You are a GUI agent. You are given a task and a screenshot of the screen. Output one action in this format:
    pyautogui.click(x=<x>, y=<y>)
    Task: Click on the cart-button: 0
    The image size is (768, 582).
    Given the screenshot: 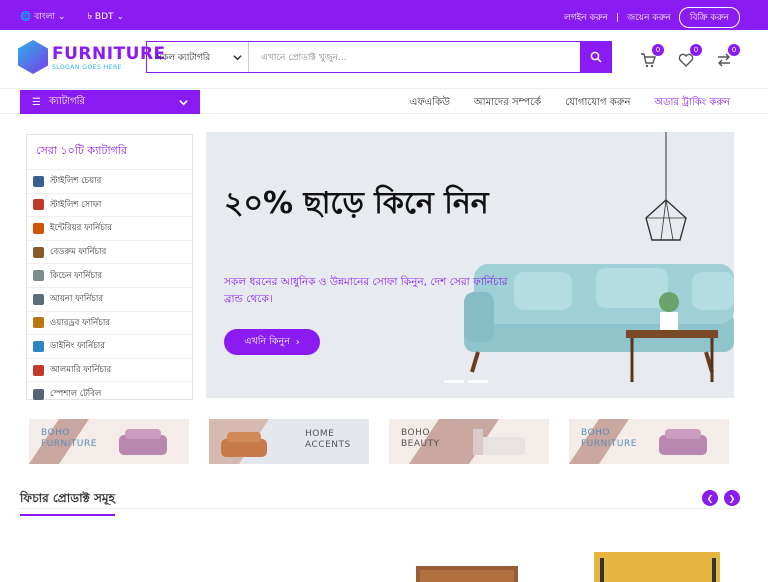 What is the action you would take?
    pyautogui.click(x=652, y=56)
    